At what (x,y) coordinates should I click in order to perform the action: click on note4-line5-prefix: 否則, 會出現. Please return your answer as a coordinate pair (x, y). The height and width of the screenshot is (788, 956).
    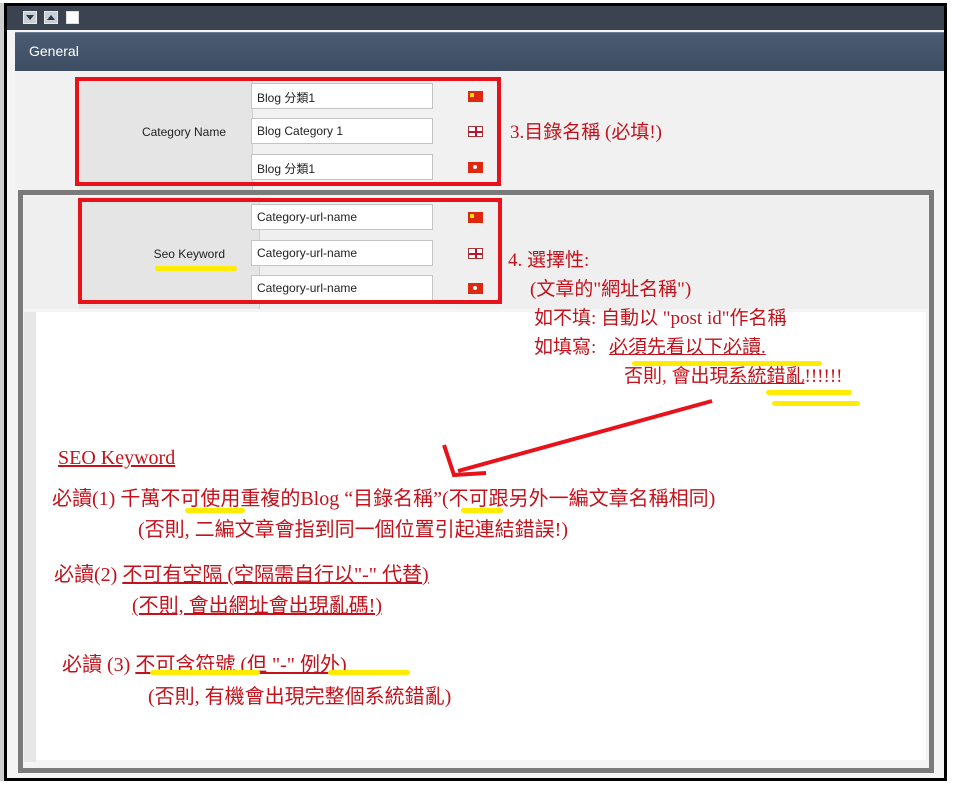
    Looking at the image, I should click on (676, 376).